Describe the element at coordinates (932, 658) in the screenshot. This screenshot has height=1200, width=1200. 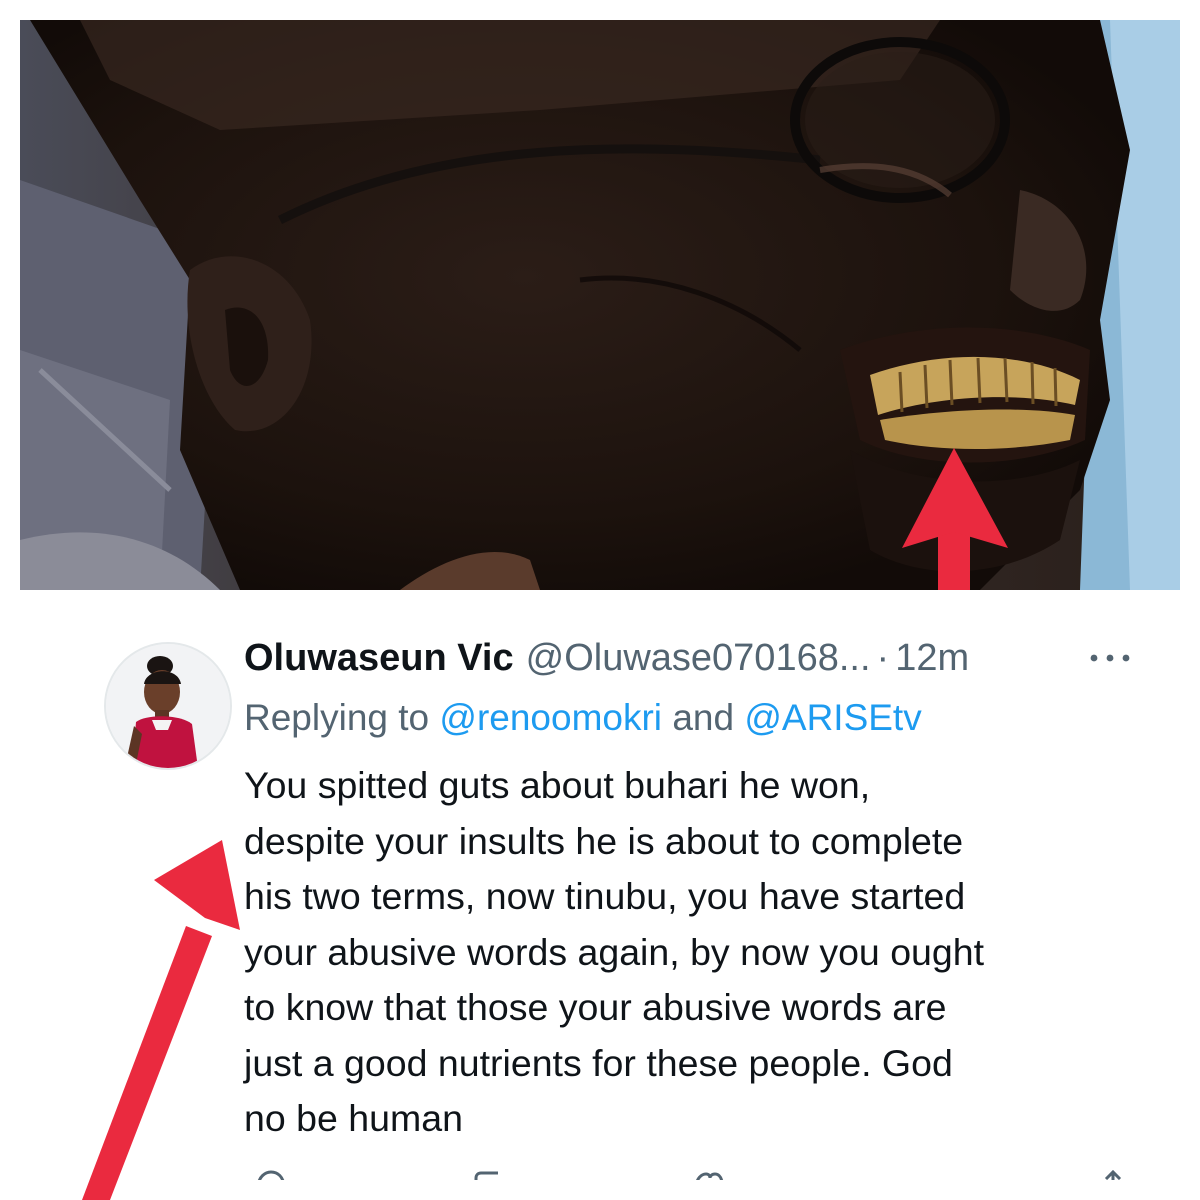
I see `tweet-timestamp: 12m` at that location.